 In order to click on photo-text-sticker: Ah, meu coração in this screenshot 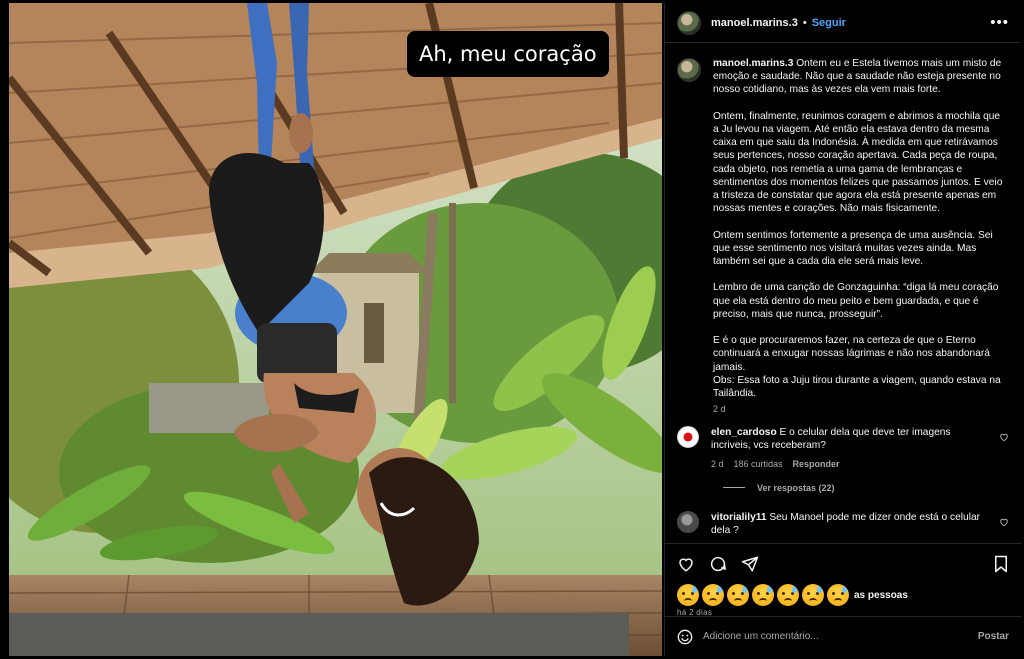, I will do `click(508, 54)`.